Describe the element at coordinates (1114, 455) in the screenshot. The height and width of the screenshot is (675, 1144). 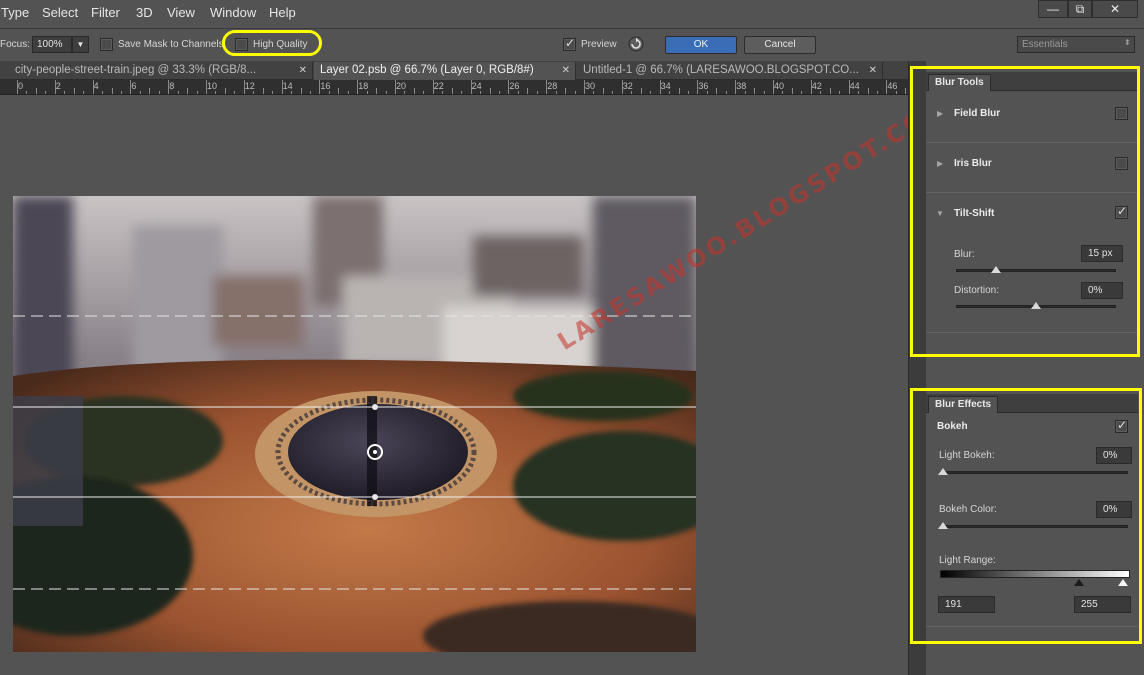
I see `light-bokeh-field: 0%` at that location.